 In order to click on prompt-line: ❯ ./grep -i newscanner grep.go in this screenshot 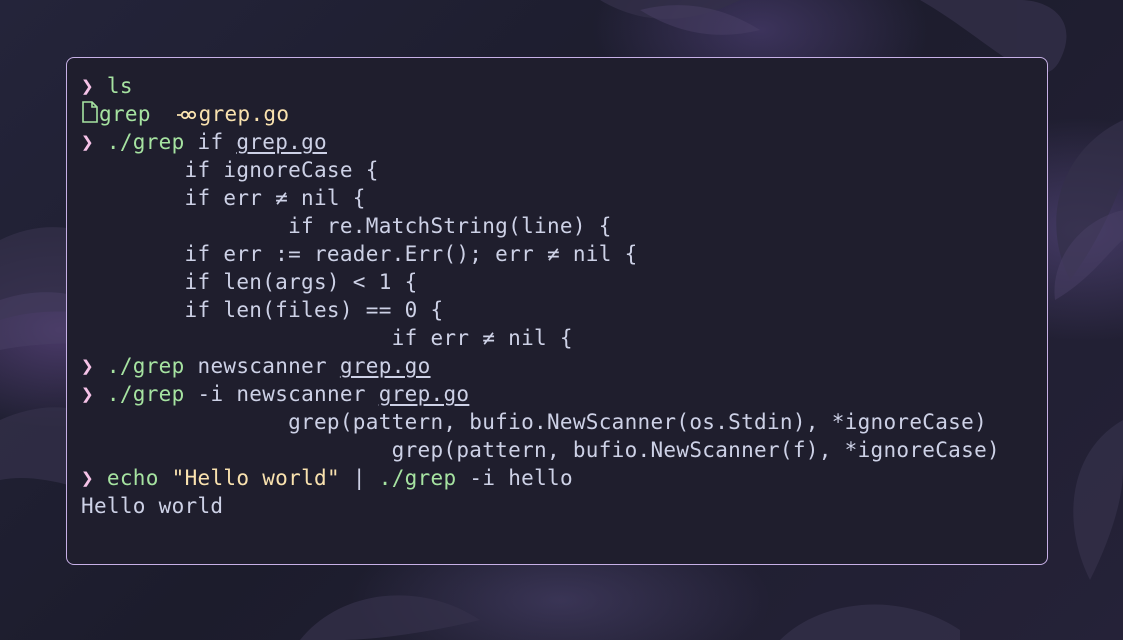, I will do `click(564, 394)`.